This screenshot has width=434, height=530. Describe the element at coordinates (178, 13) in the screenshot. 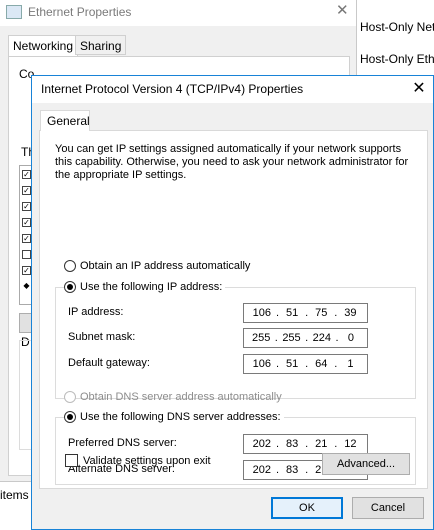

I see `ethernet-titlebar: Ethernet Properties ✕` at that location.